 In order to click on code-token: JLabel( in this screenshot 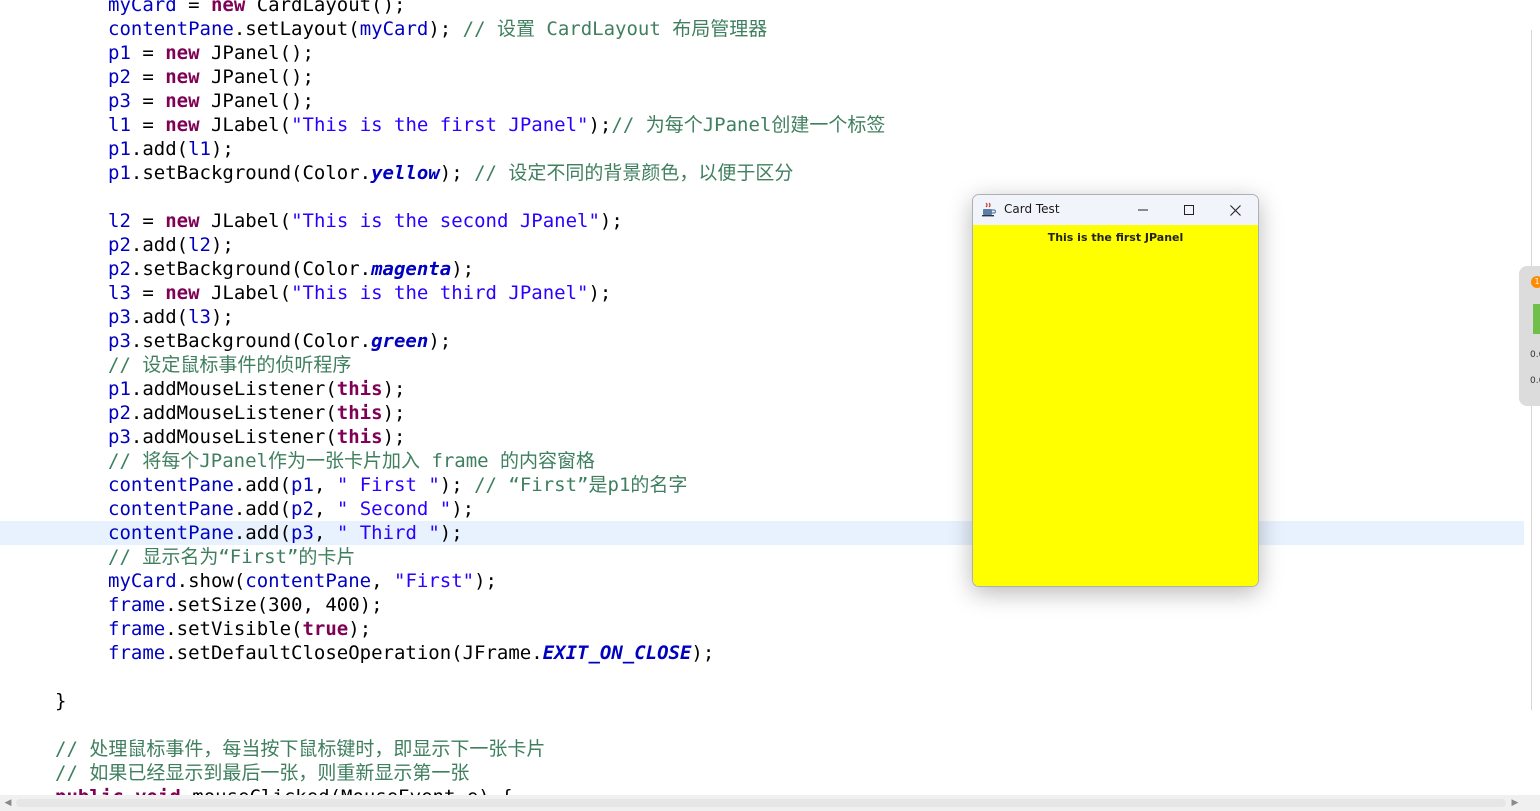, I will do `click(245, 221)`.